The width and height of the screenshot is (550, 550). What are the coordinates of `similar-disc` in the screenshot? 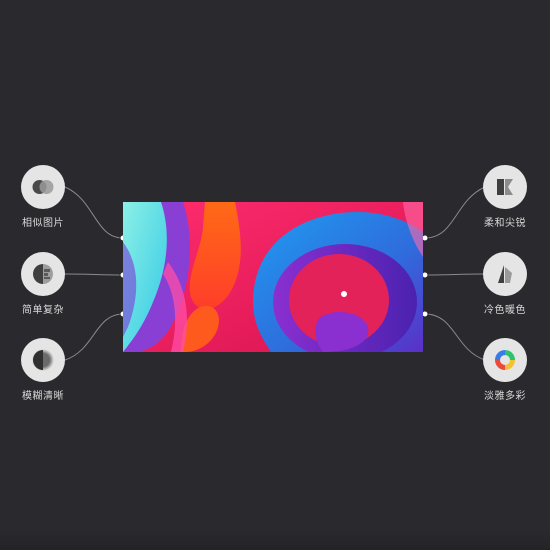 It's located at (43, 187).